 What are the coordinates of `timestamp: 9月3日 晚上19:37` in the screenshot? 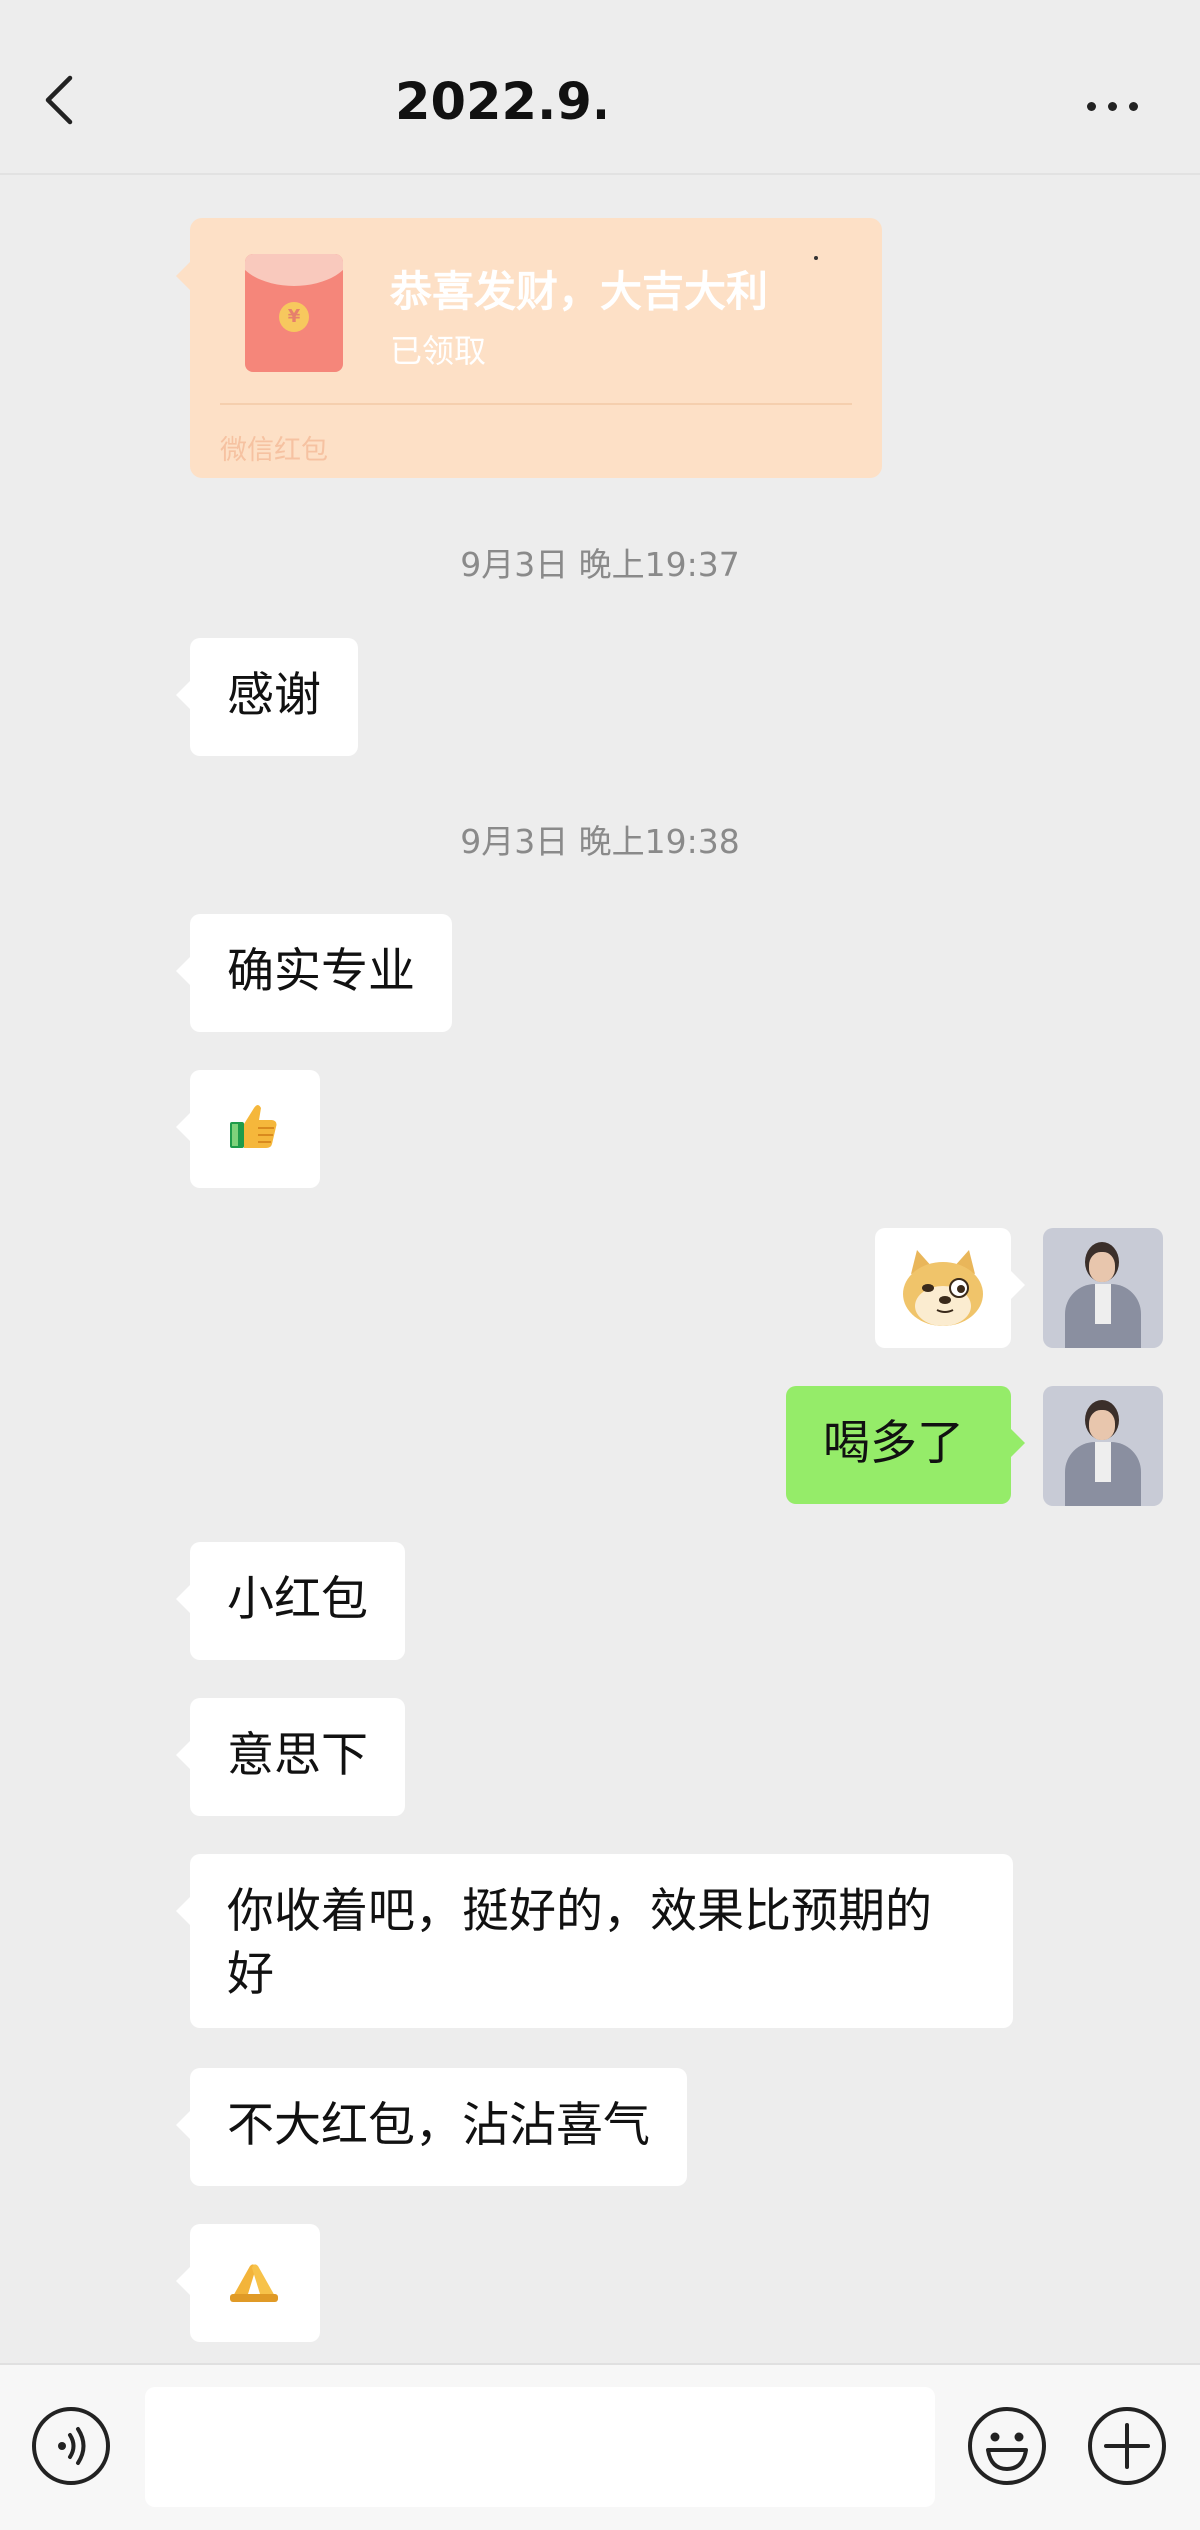 It's located at (600, 564).